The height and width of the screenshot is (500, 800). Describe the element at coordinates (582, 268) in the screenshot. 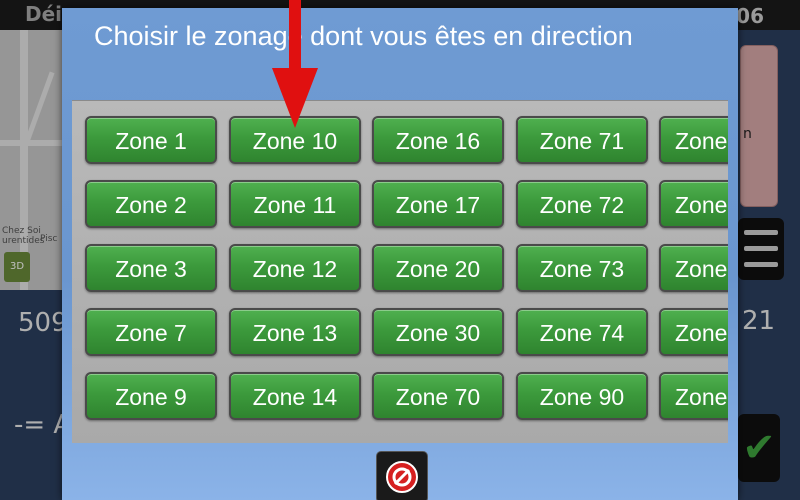

I see `zone-button: Zone 73` at that location.